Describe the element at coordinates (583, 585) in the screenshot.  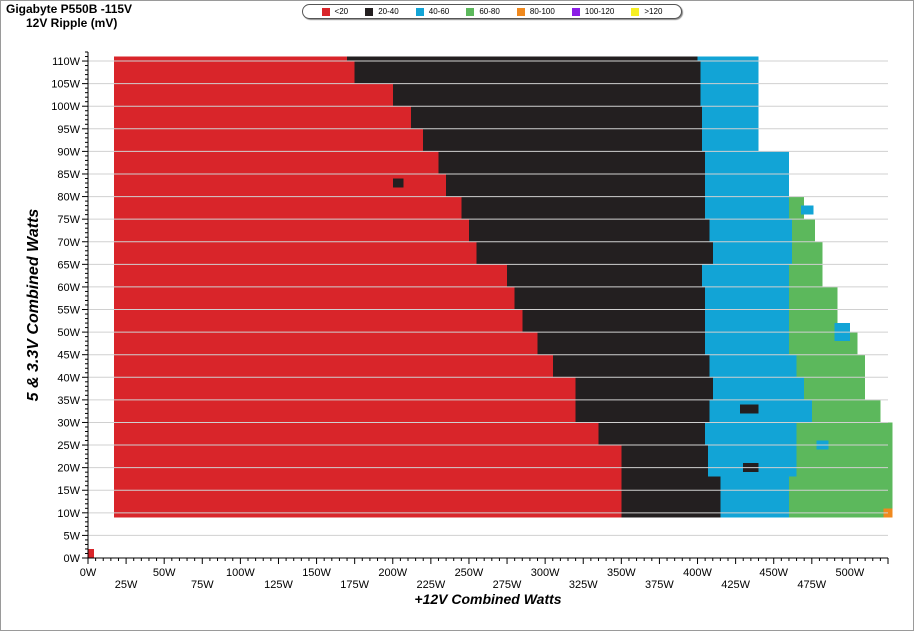
I see `x-tick-label: 325W` at that location.